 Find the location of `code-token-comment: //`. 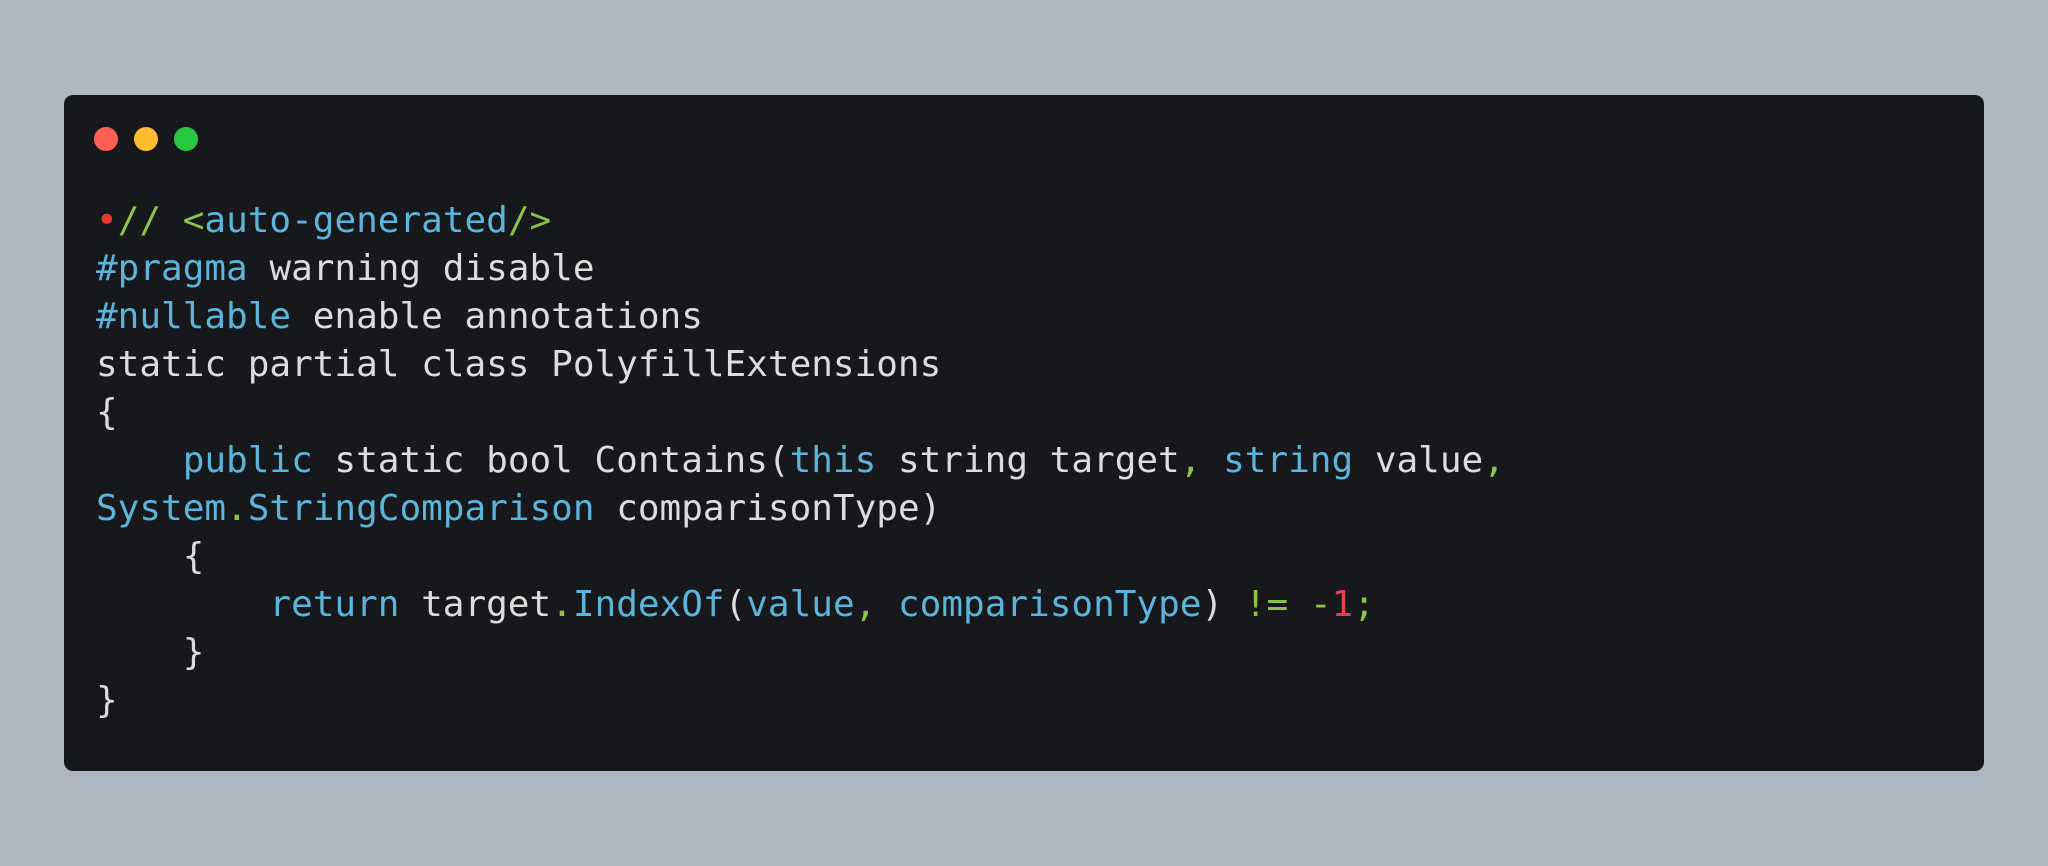

code-token-comment: // is located at coordinates (150, 220).